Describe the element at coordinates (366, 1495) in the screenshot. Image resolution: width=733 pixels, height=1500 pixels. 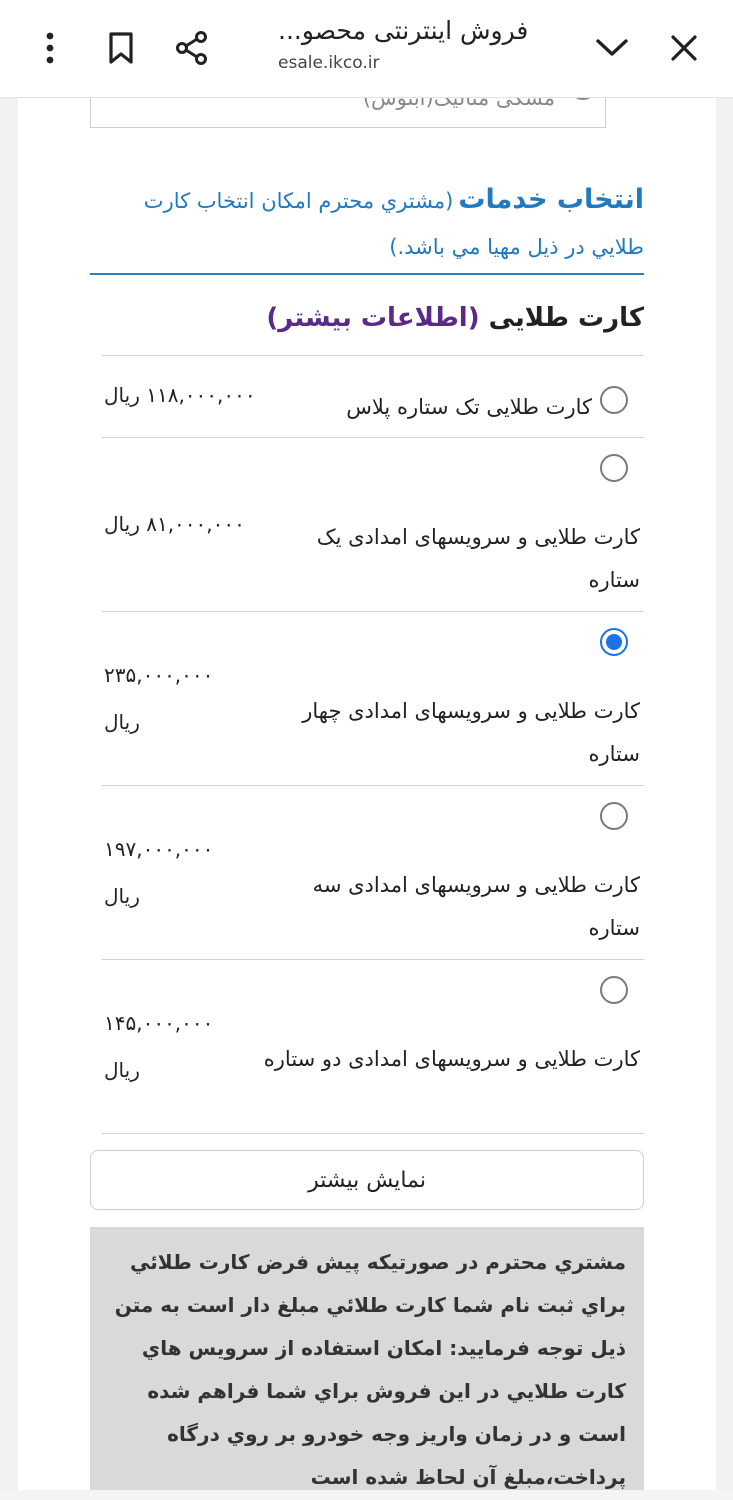
I see `bottom-edge` at that location.